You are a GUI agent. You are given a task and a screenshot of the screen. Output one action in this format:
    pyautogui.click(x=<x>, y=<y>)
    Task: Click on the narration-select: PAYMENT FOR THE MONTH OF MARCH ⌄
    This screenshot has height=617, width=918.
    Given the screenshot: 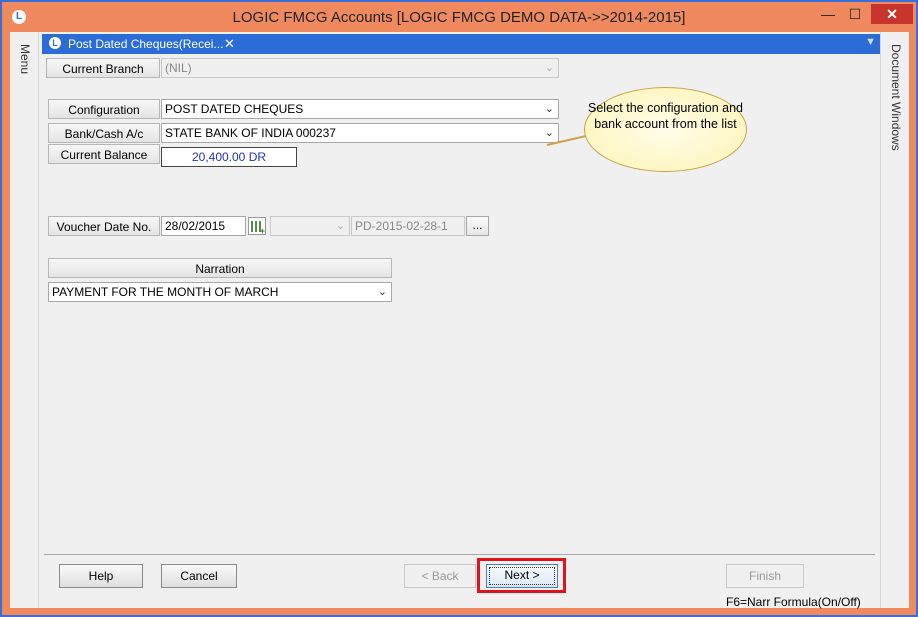 What is the action you would take?
    pyautogui.click(x=220, y=292)
    